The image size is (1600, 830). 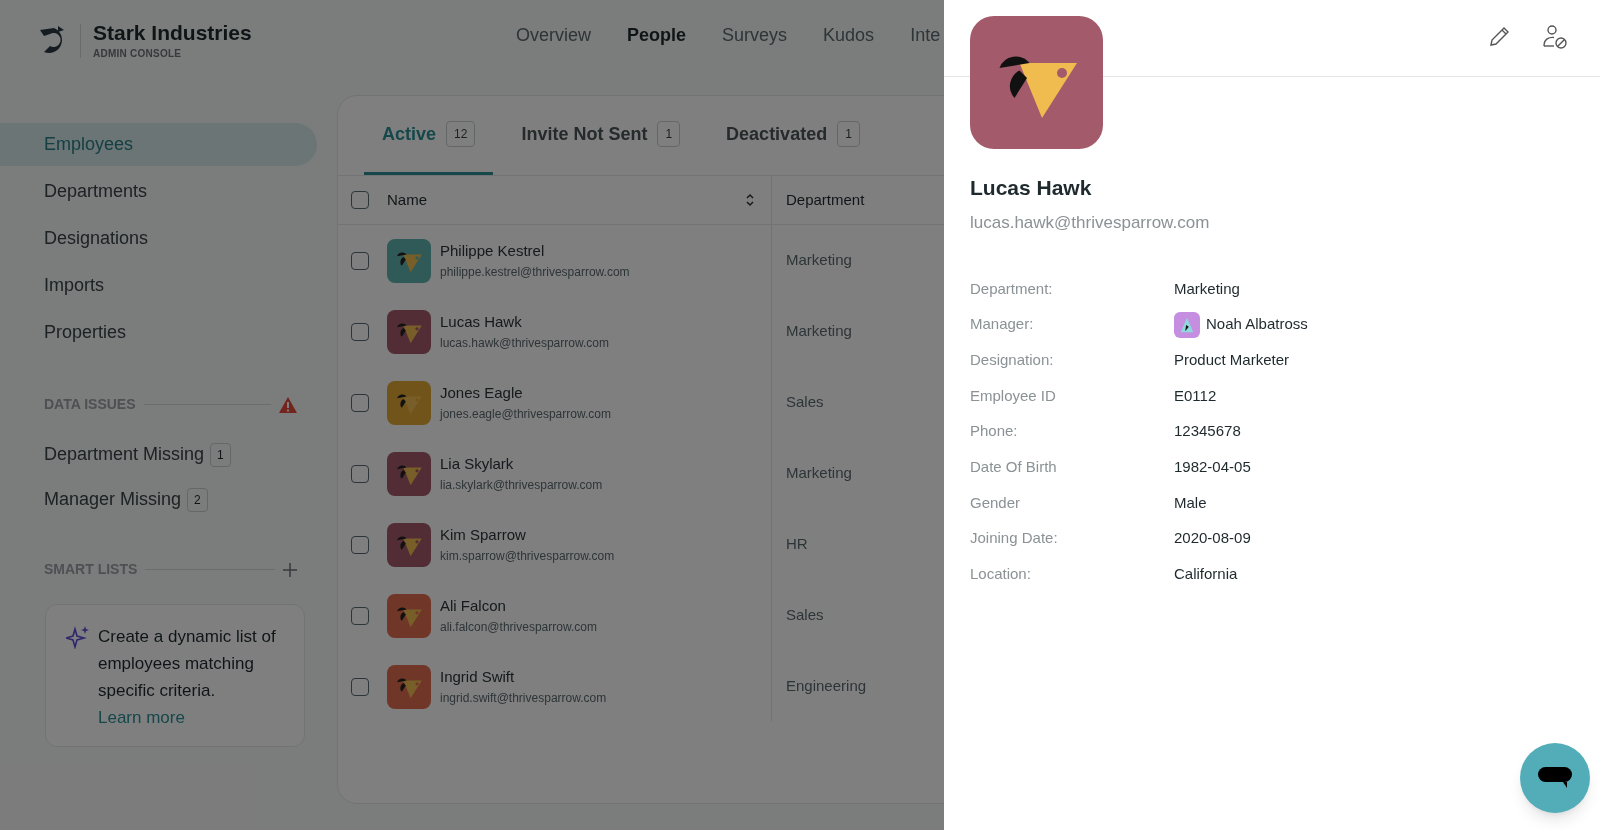 What do you see at coordinates (1555, 778) in the screenshot?
I see `chat-button` at bounding box center [1555, 778].